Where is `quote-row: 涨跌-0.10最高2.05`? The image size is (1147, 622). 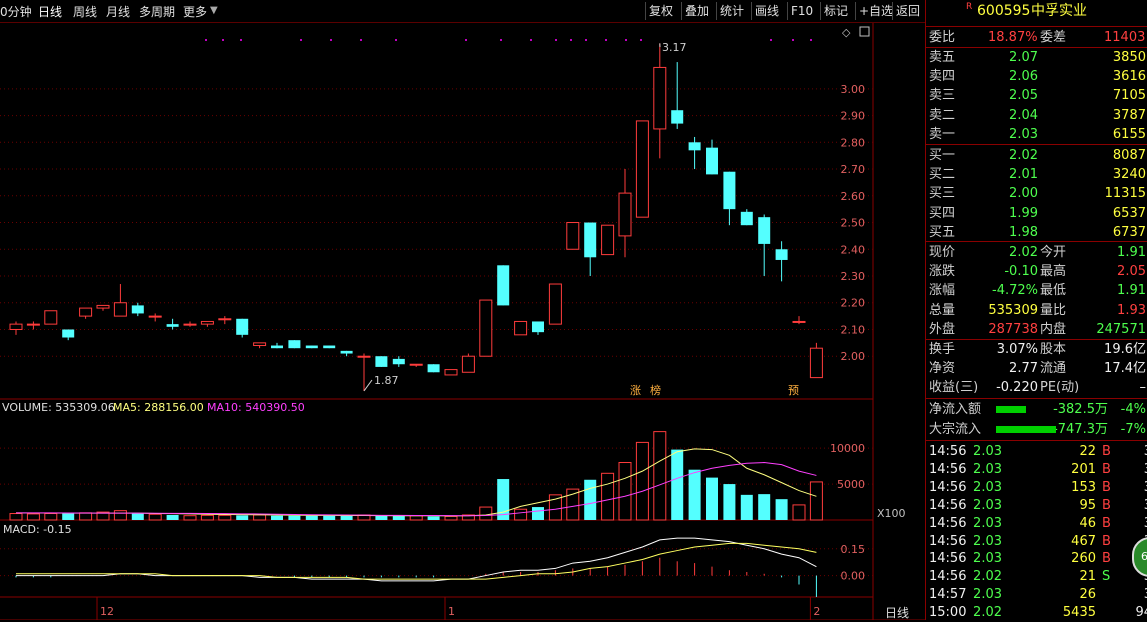 quote-row: 涨跌-0.10最高2.05 is located at coordinates (1036, 271).